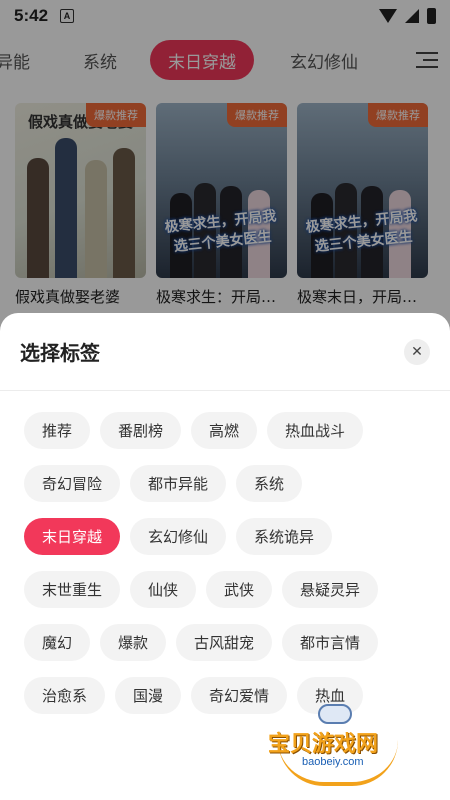  What do you see at coordinates (224, 430) in the screenshot?
I see `tag-chip: 高燃` at bounding box center [224, 430].